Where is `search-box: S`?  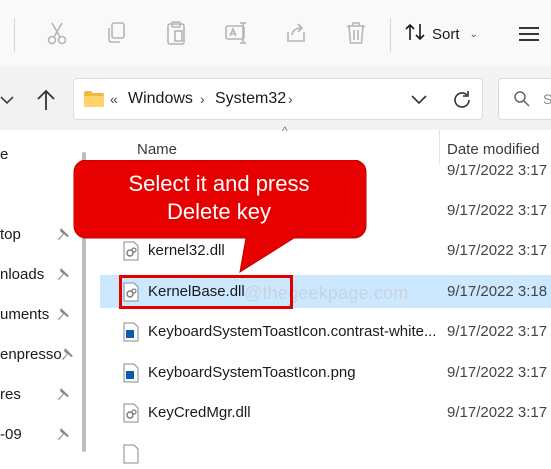 search-box: S is located at coordinates (524, 99).